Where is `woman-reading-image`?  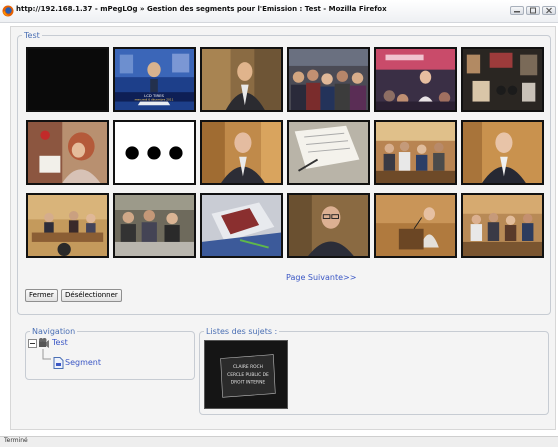 woman-reading-image is located at coordinates (67, 152).